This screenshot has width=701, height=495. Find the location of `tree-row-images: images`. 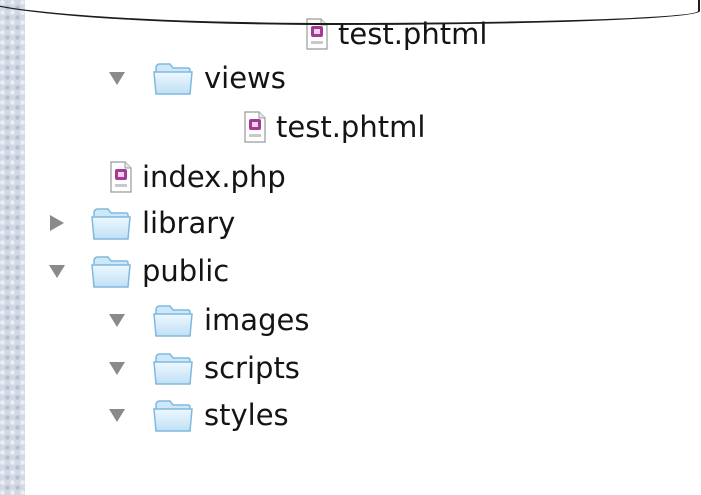

tree-row-images: images is located at coordinates (208, 320).